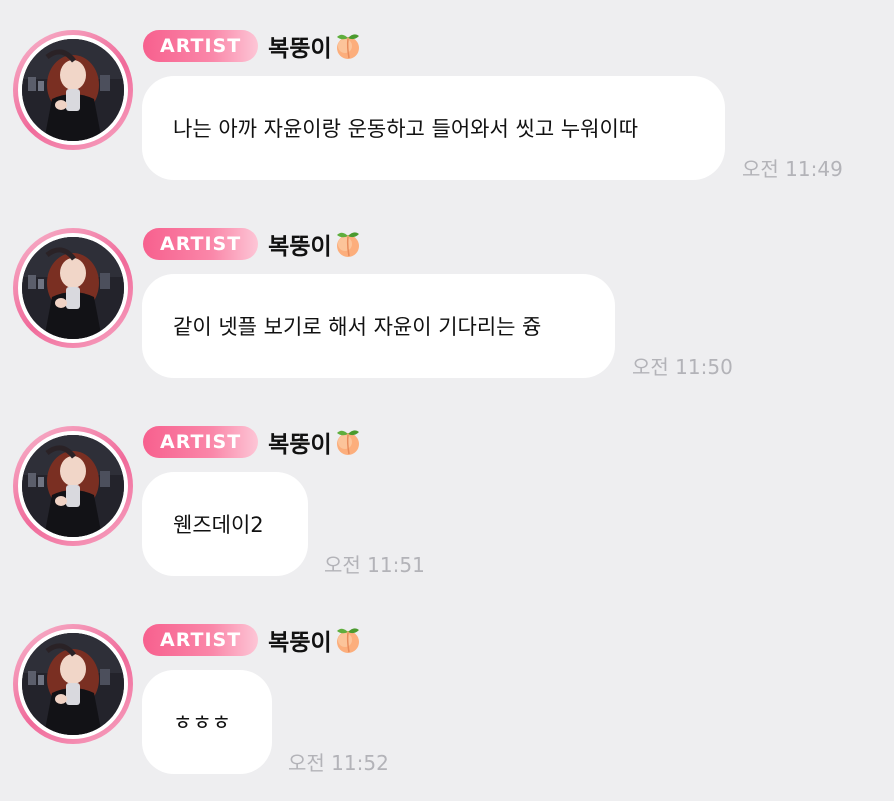  What do you see at coordinates (433, 128) in the screenshot?
I see `message-bubble: 나는 아까 자윤이랑 운동하고 들어와서 씻고 누워이따` at bounding box center [433, 128].